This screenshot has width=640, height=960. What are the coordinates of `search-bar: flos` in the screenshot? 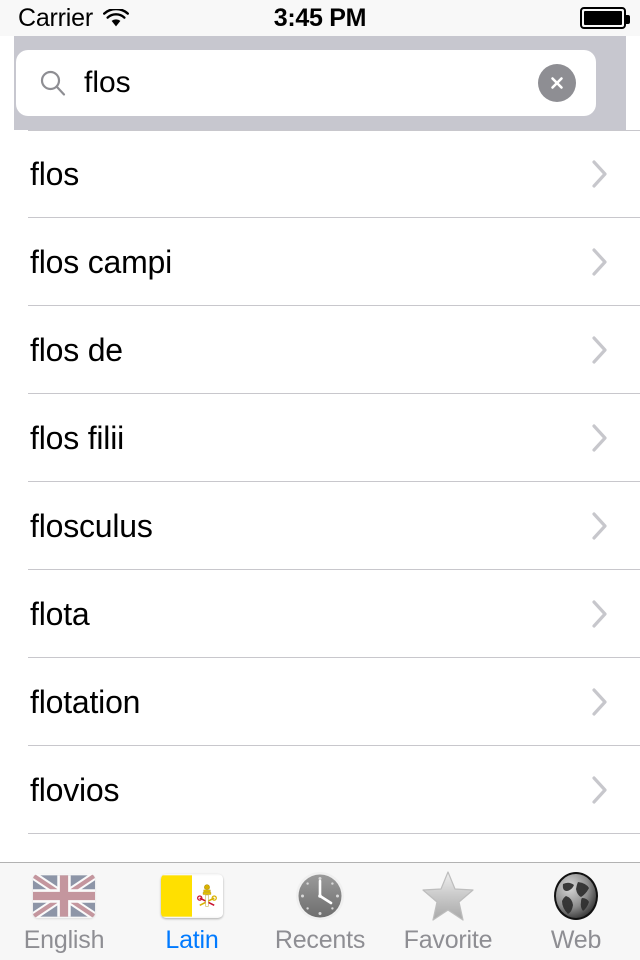 It's located at (320, 83).